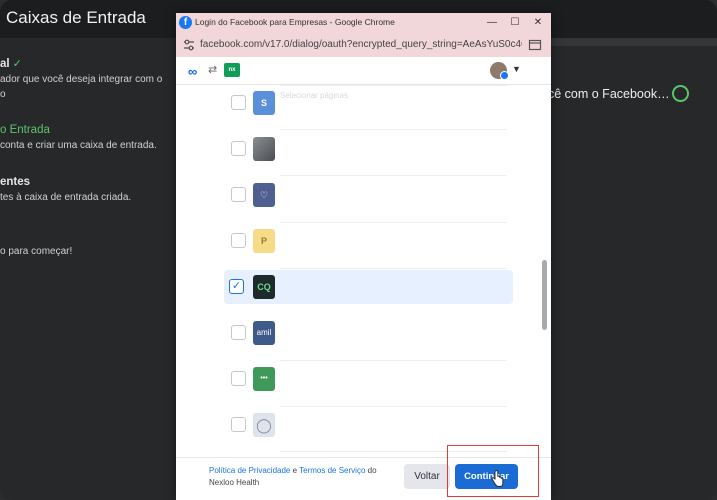 The width and height of the screenshot is (717, 500). Describe the element at coordinates (15, 182) in the screenshot. I see `step-3-heading: entes` at that location.